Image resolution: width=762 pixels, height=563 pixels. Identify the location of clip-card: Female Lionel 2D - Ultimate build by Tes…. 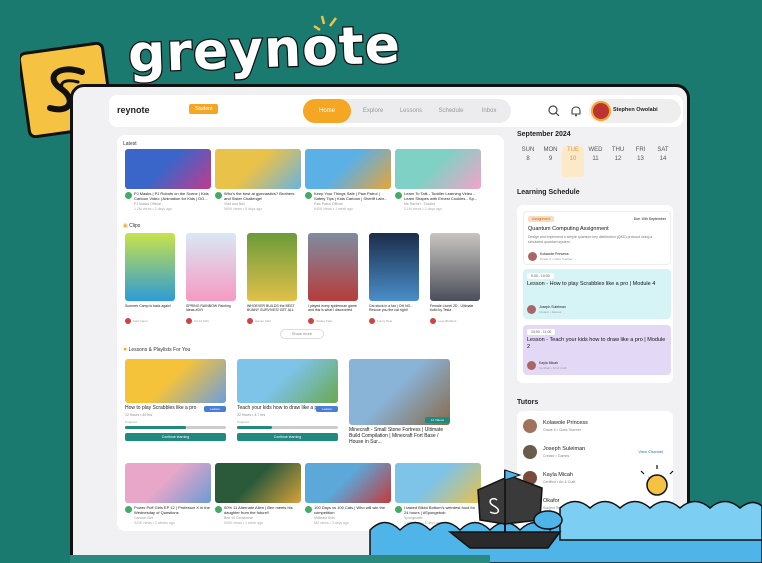
(455, 281).